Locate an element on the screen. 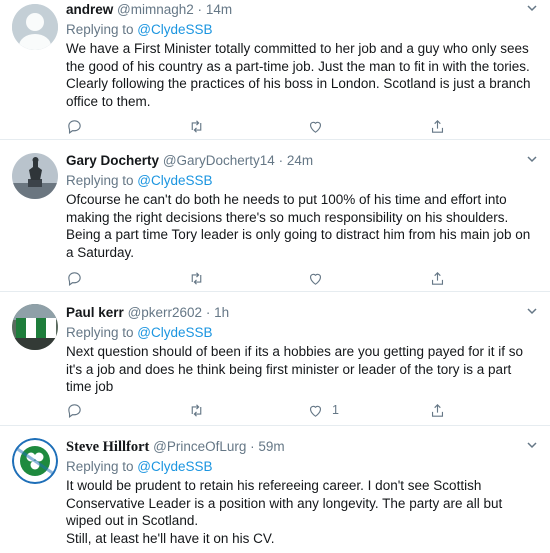 The height and width of the screenshot is (553, 550). tweet-header: Paul kerr @pkerr2602 · 1h is located at coordinates (302, 313).